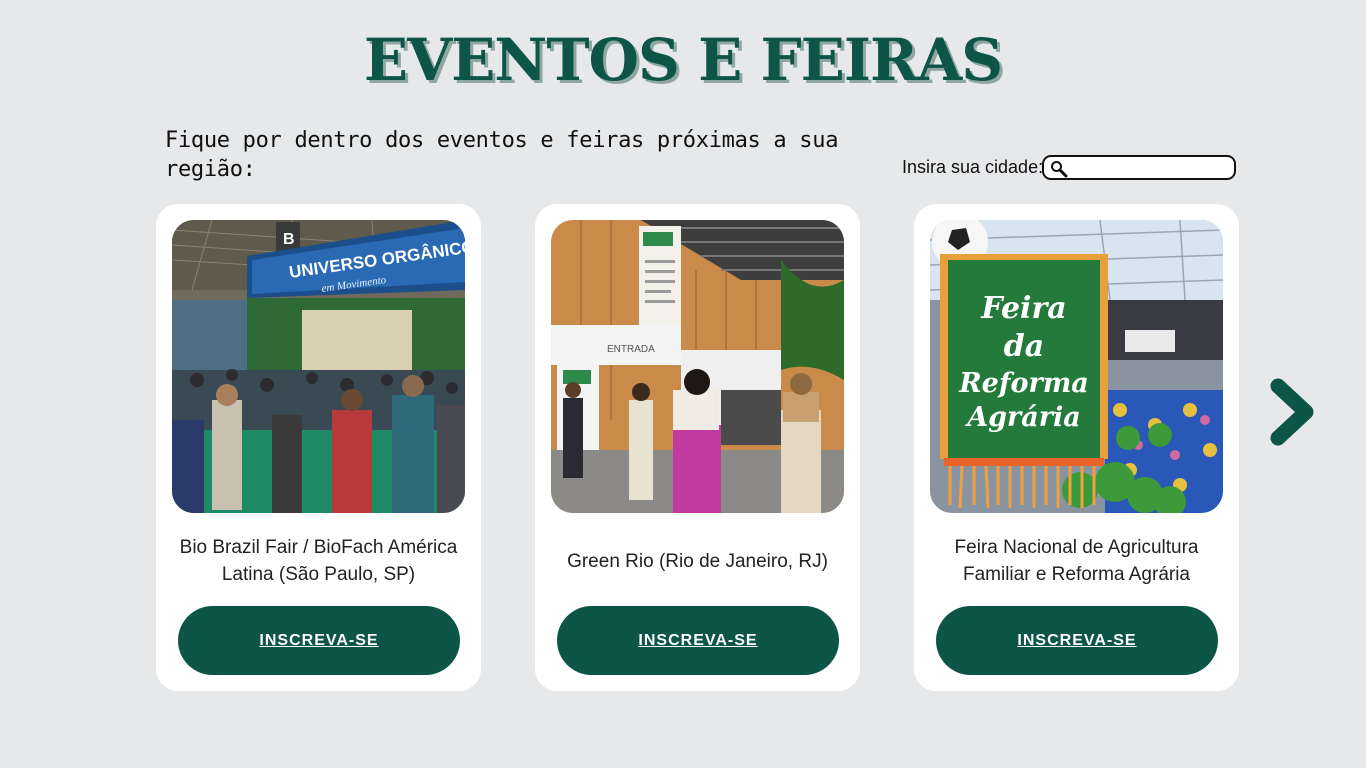 This screenshot has width=1366, height=768. What do you see at coordinates (1023, 308) in the screenshot?
I see `banner-word-1: Feira` at bounding box center [1023, 308].